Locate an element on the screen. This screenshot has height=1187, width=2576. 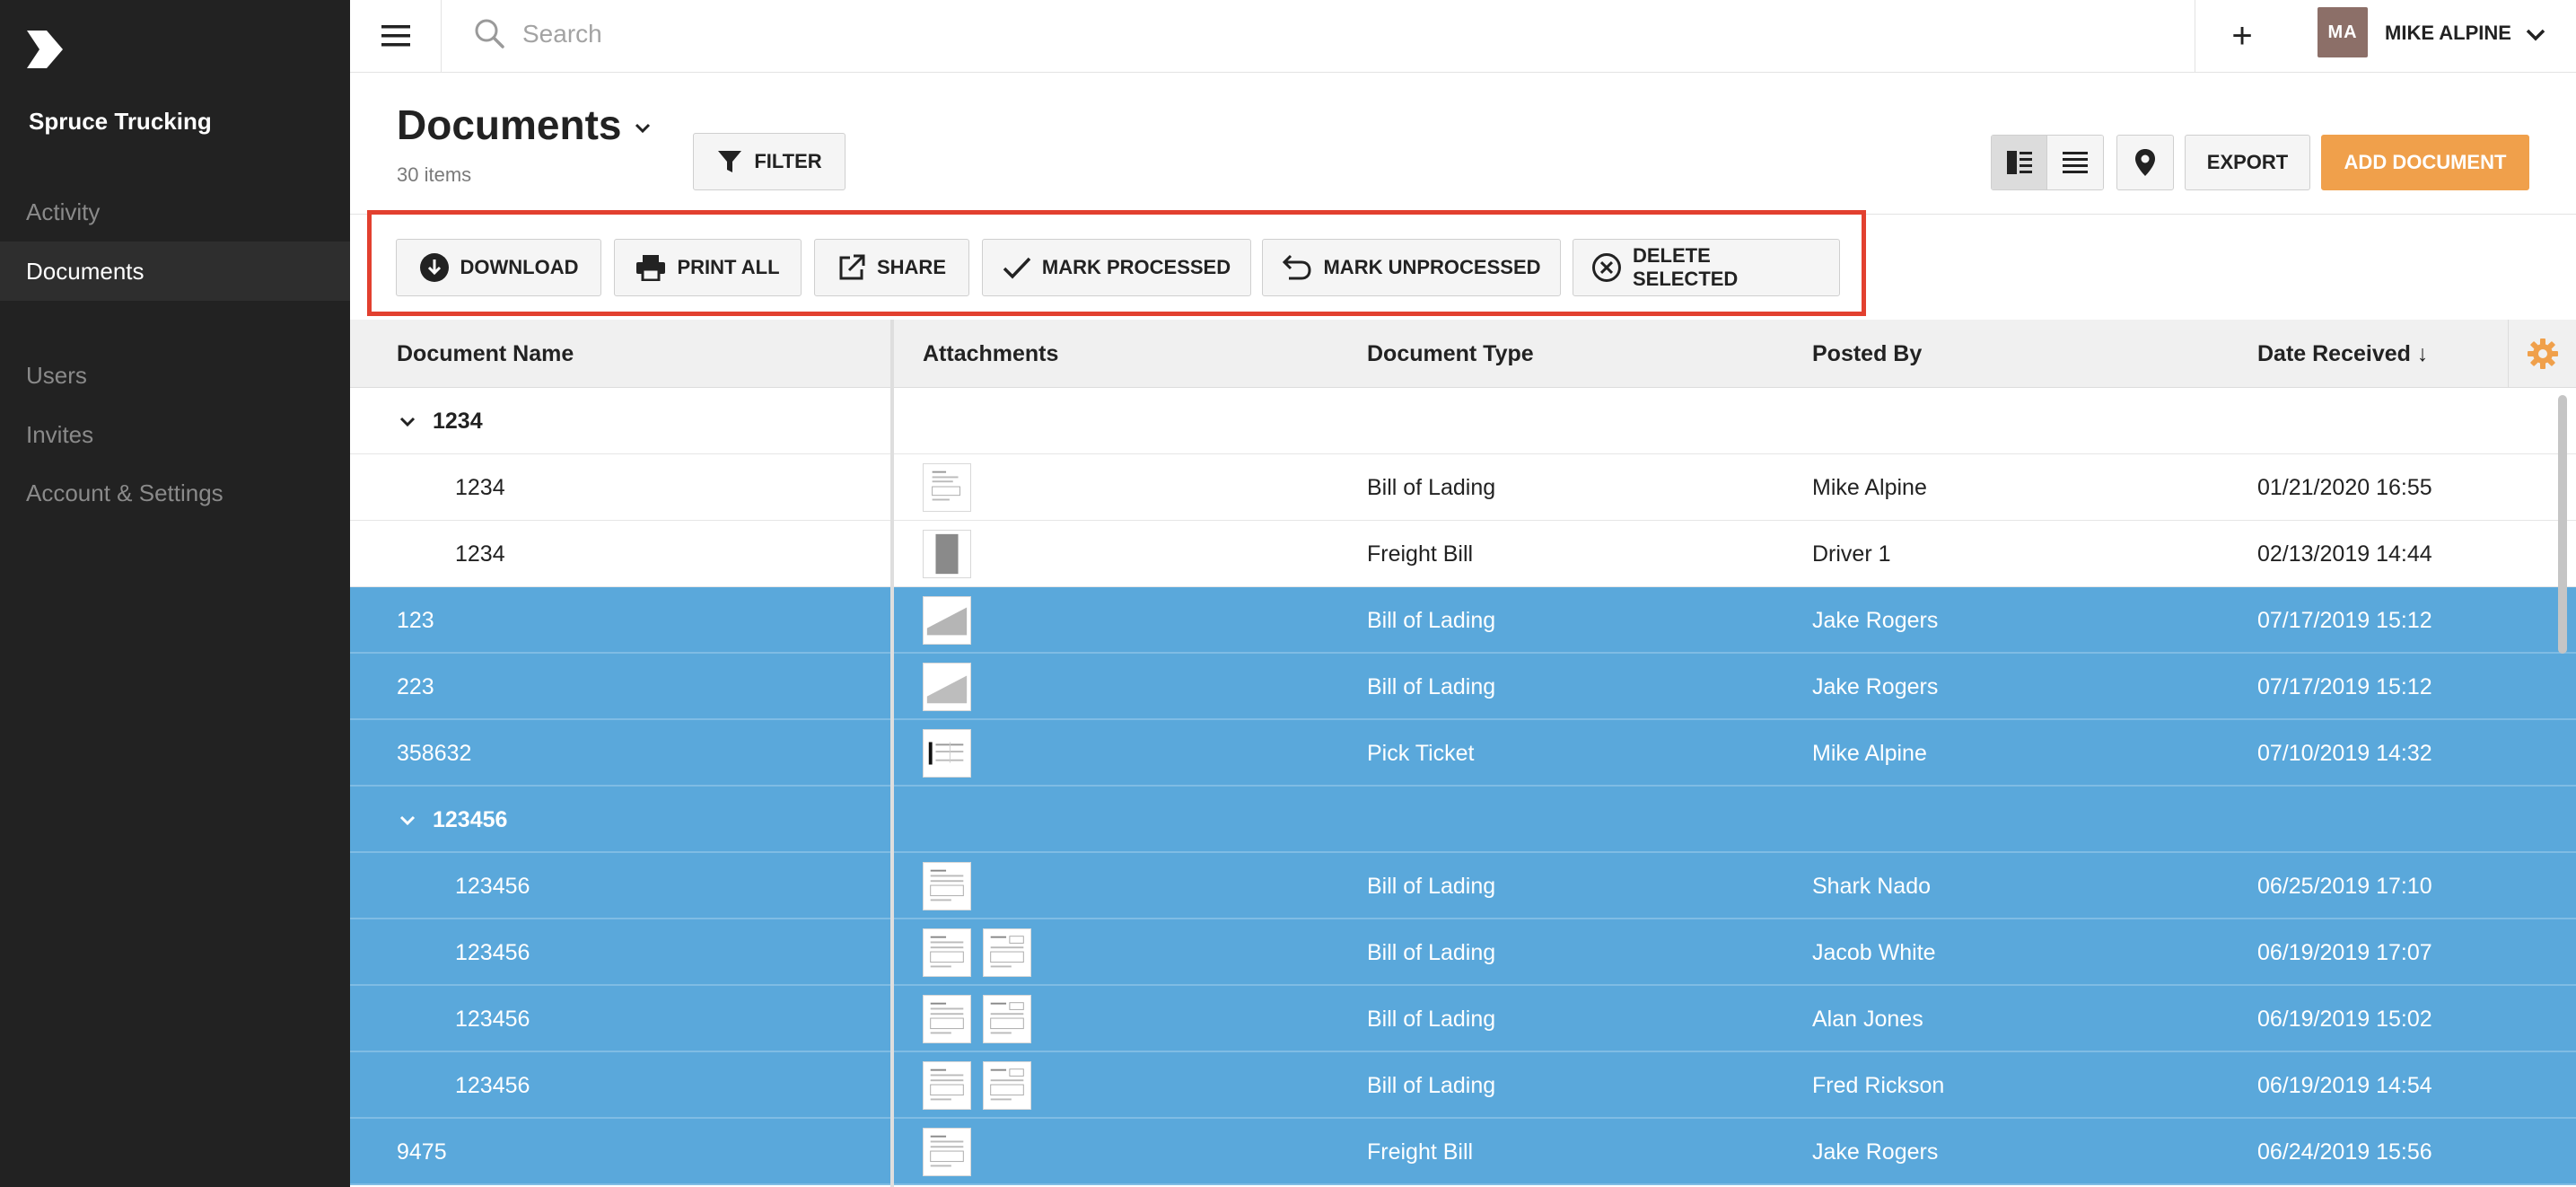
delete-selected-button: DELETE SELECTED is located at coordinates (1706, 267).